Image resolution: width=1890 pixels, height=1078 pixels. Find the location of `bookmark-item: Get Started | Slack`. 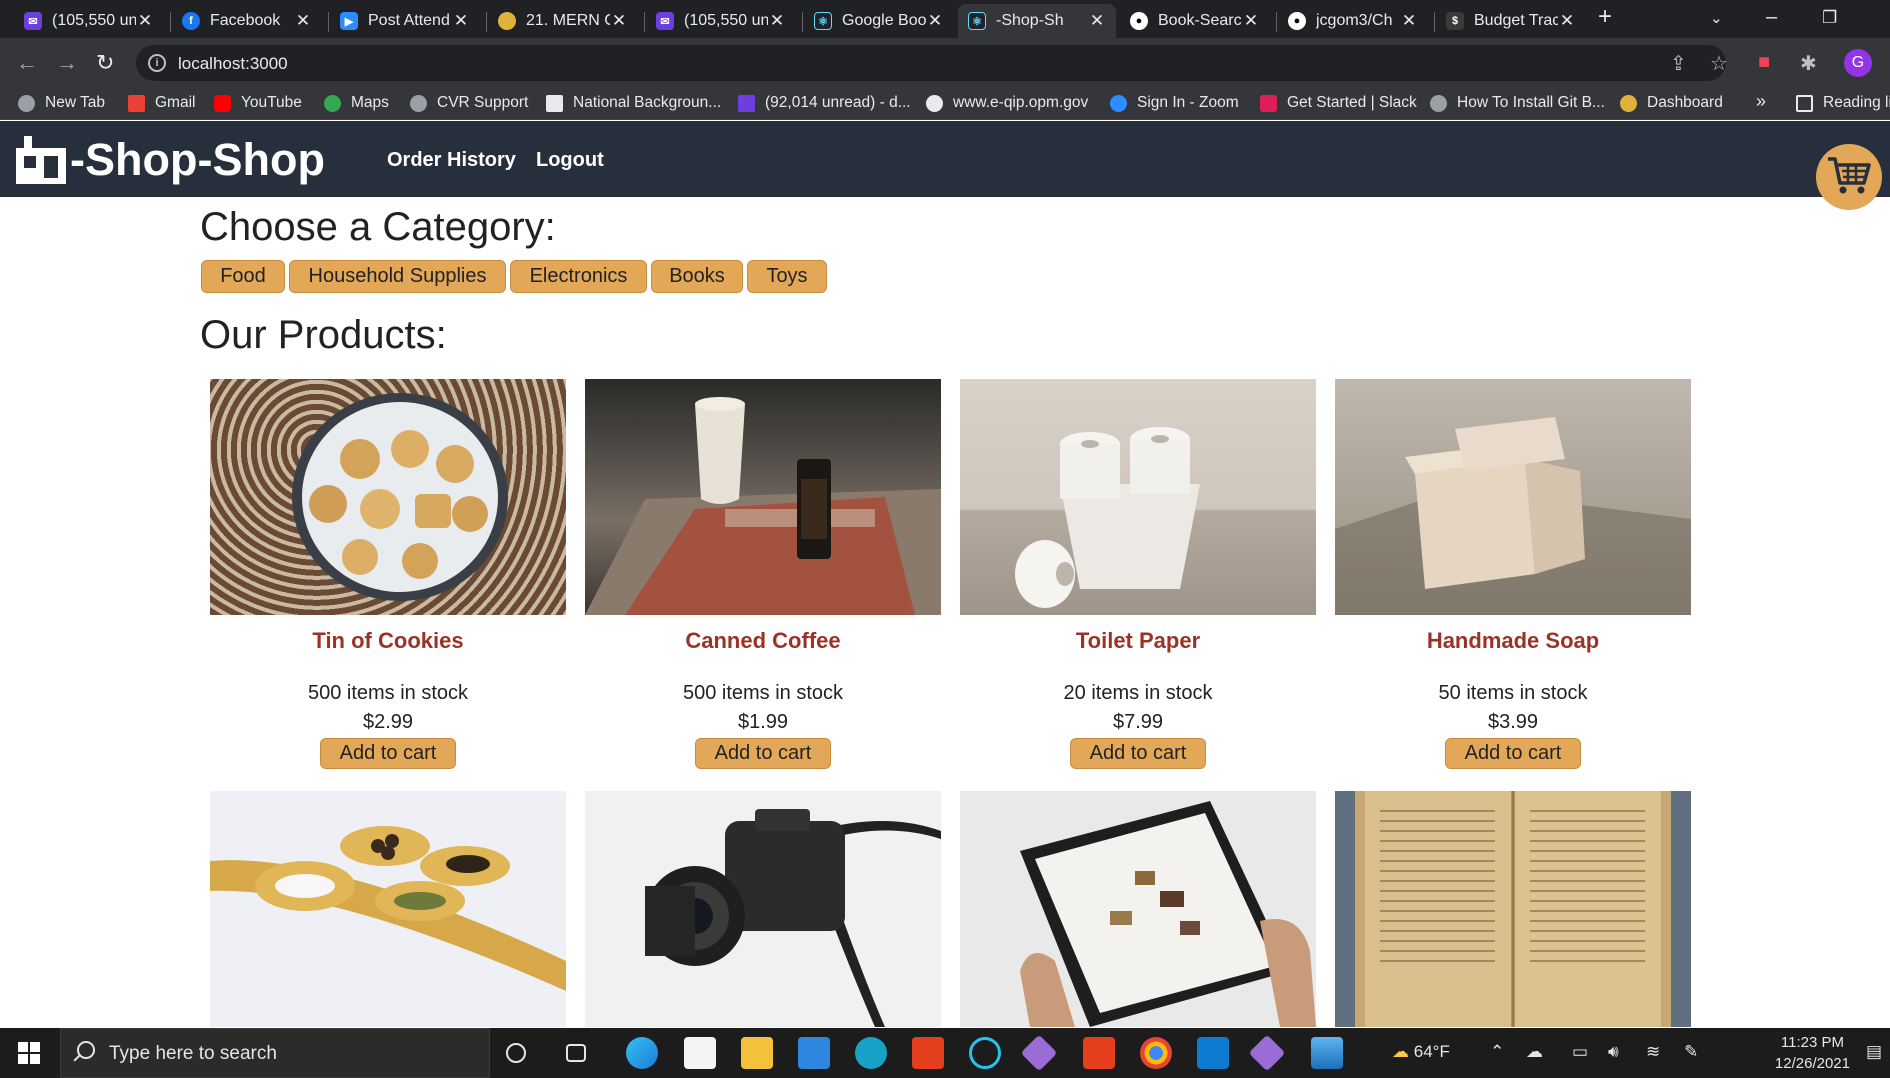

bookmark-item: Get Started | Slack is located at coordinates (1338, 103).